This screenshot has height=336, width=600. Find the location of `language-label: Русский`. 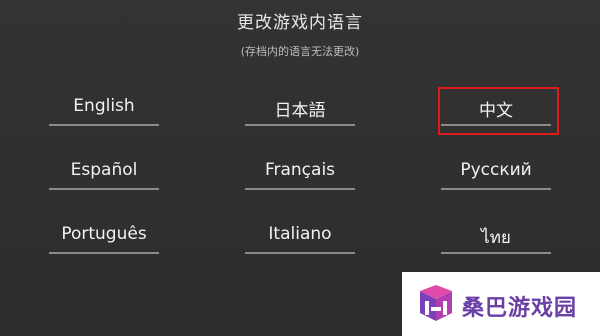

language-label: Русский is located at coordinates (496, 170).